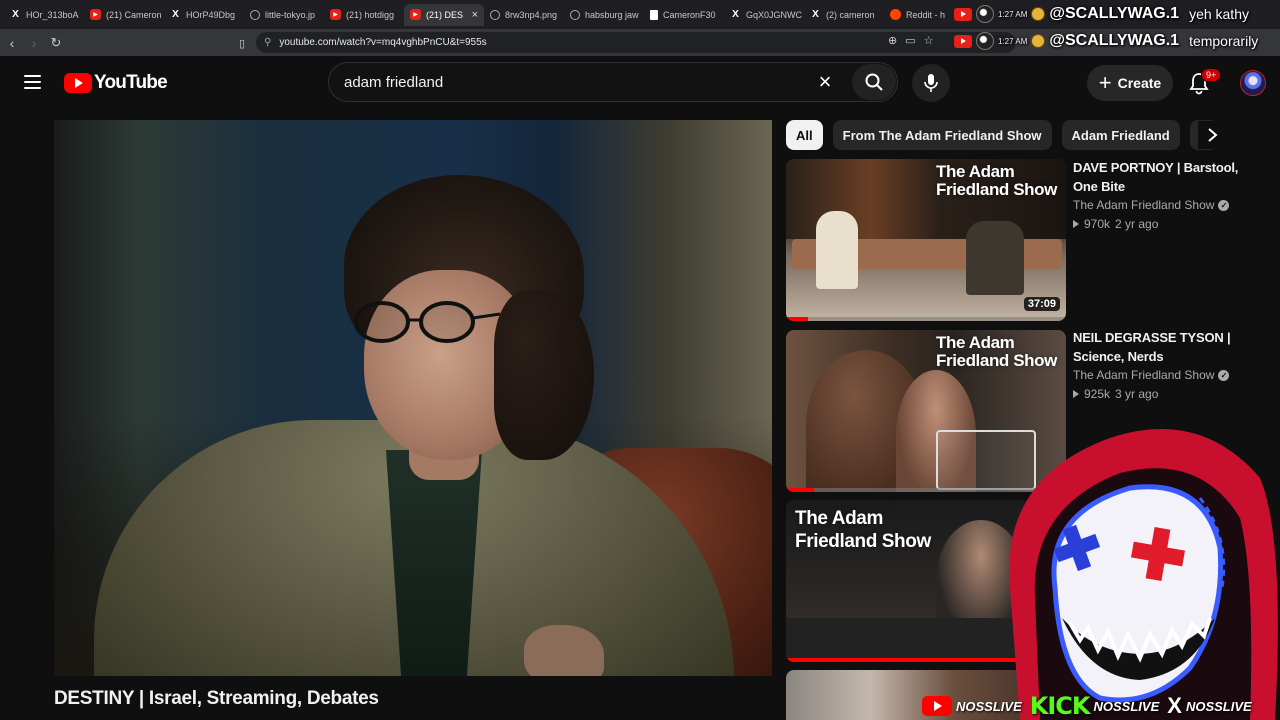 The height and width of the screenshot is (720, 1280). I want to click on browser-tab: 8rw3np4.png, so click(524, 15).